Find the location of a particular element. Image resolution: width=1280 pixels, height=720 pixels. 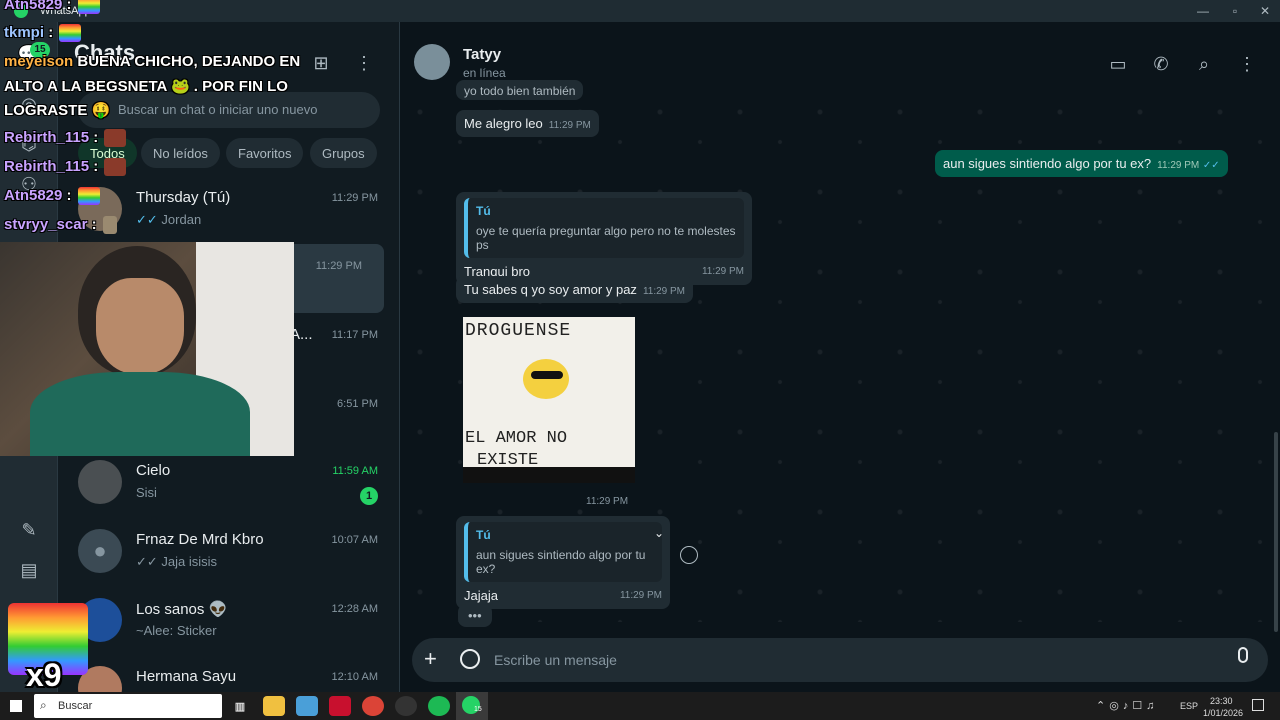

maximize-button: ▫ is located at coordinates (1235, 11).